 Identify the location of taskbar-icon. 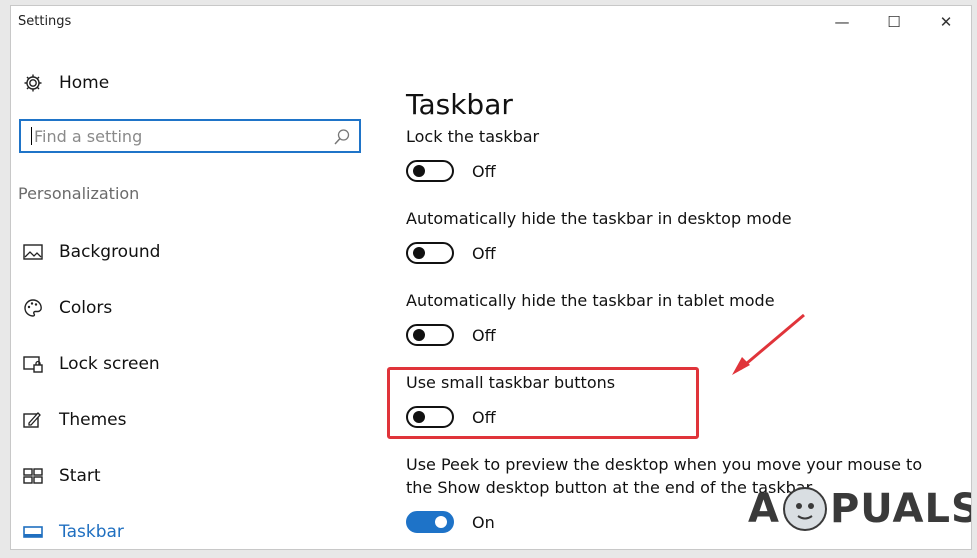
(33, 532).